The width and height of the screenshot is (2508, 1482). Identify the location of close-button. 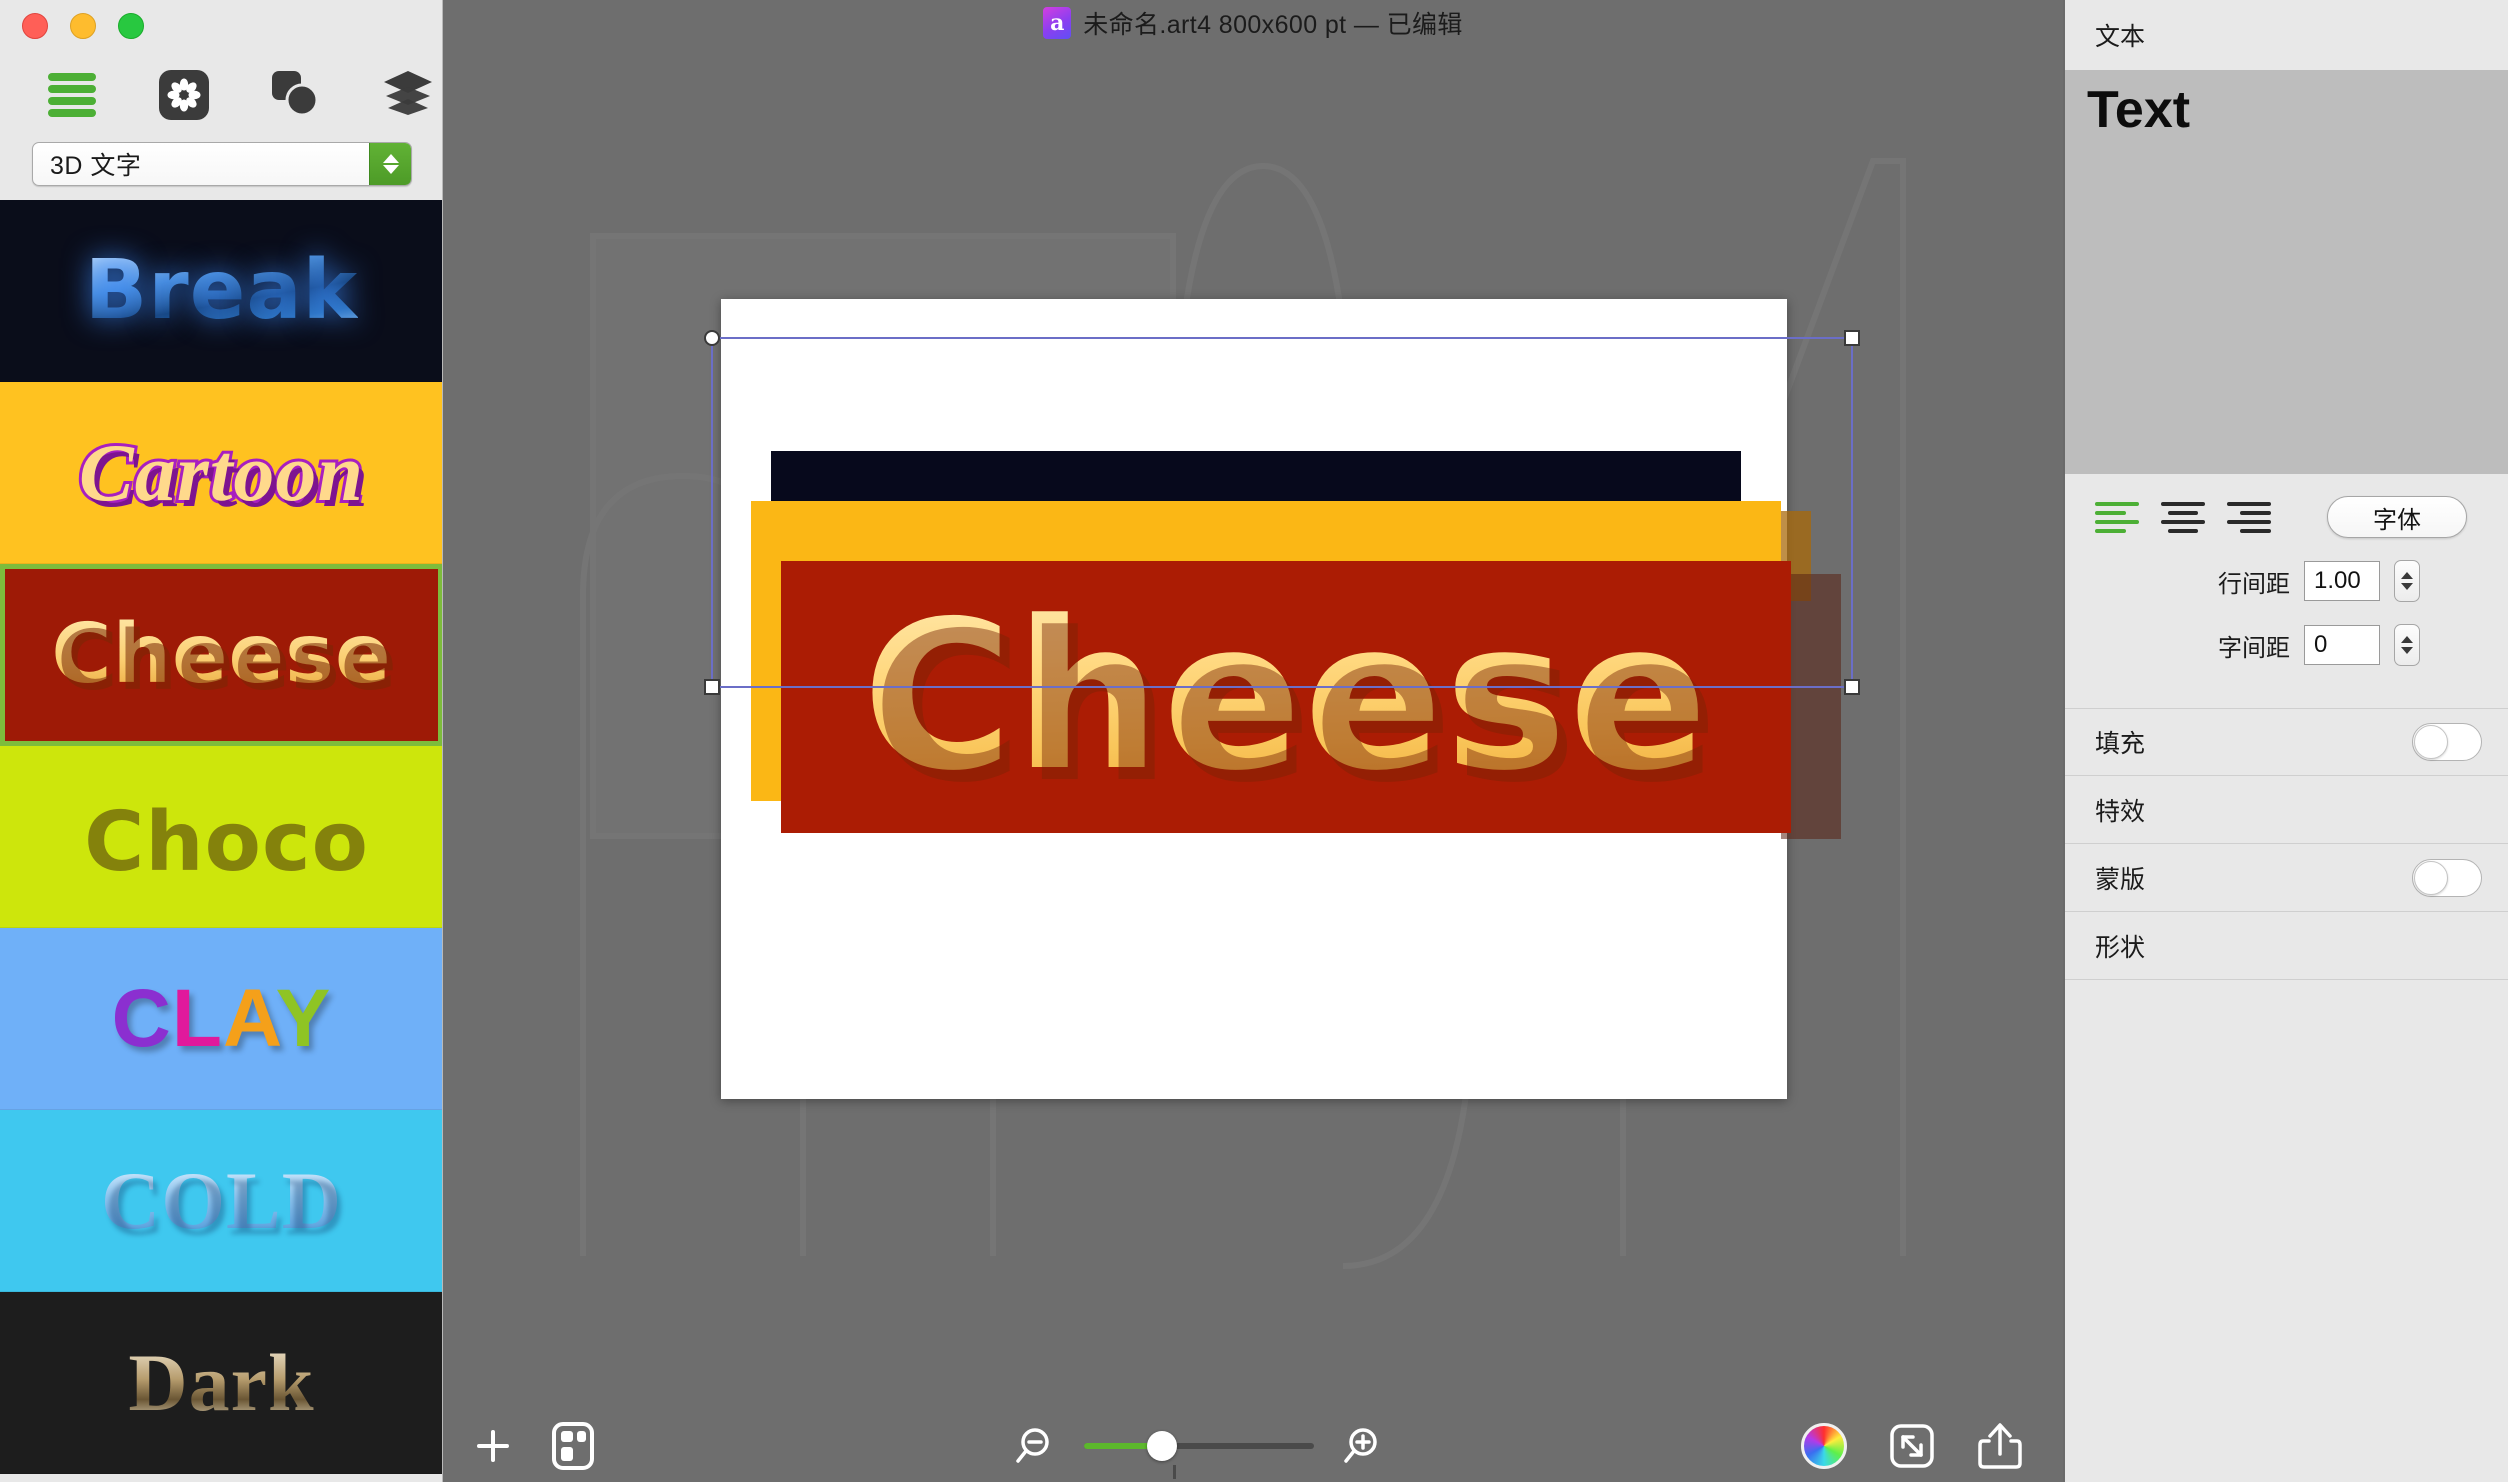
(35, 26).